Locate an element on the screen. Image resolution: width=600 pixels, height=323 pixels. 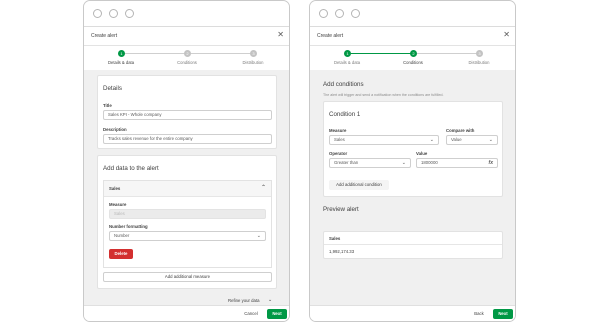
dialog-footer: Back Next is located at coordinates (412, 313).